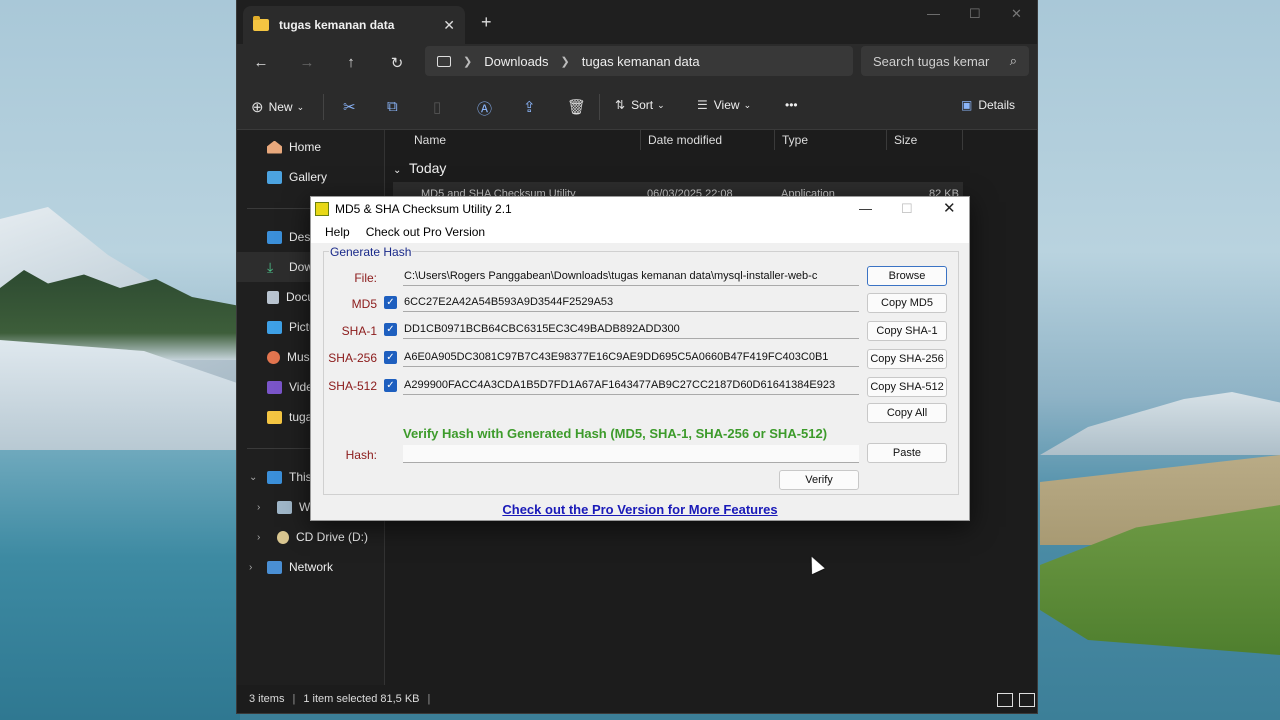 The image size is (1280, 720). Describe the element at coordinates (907, 413) in the screenshot. I see `copy-all-button: Copy All` at that location.